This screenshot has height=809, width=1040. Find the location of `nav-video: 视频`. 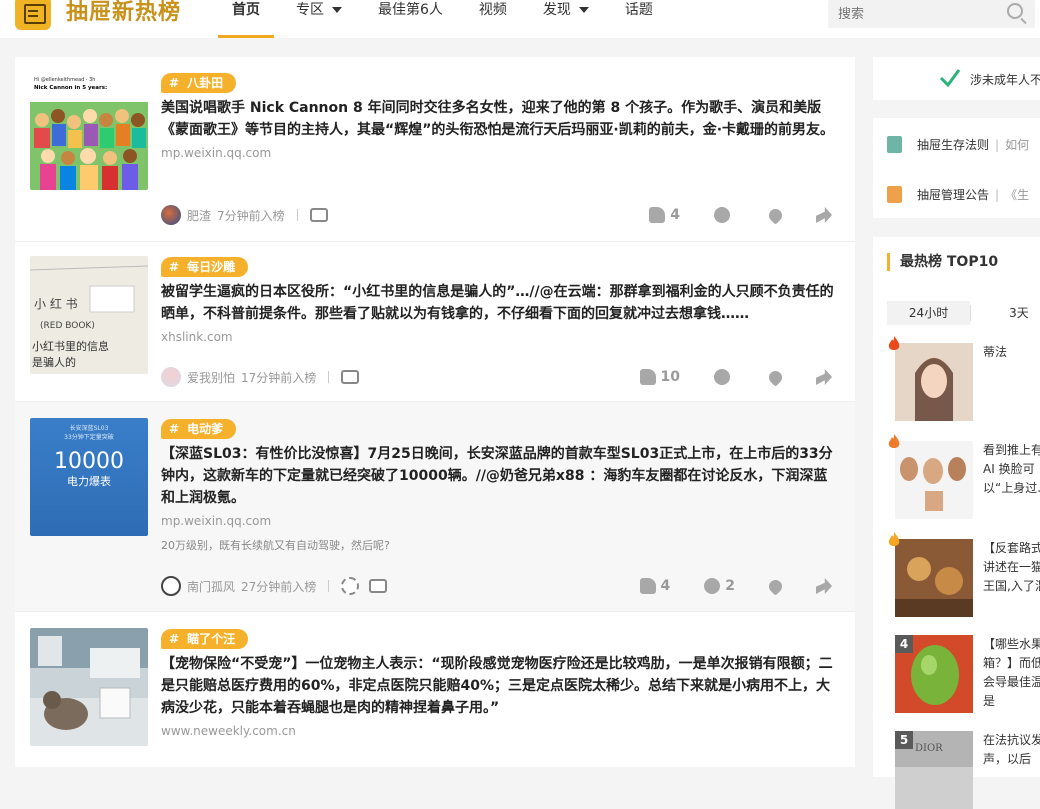

nav-video: 视频 is located at coordinates (493, 19).